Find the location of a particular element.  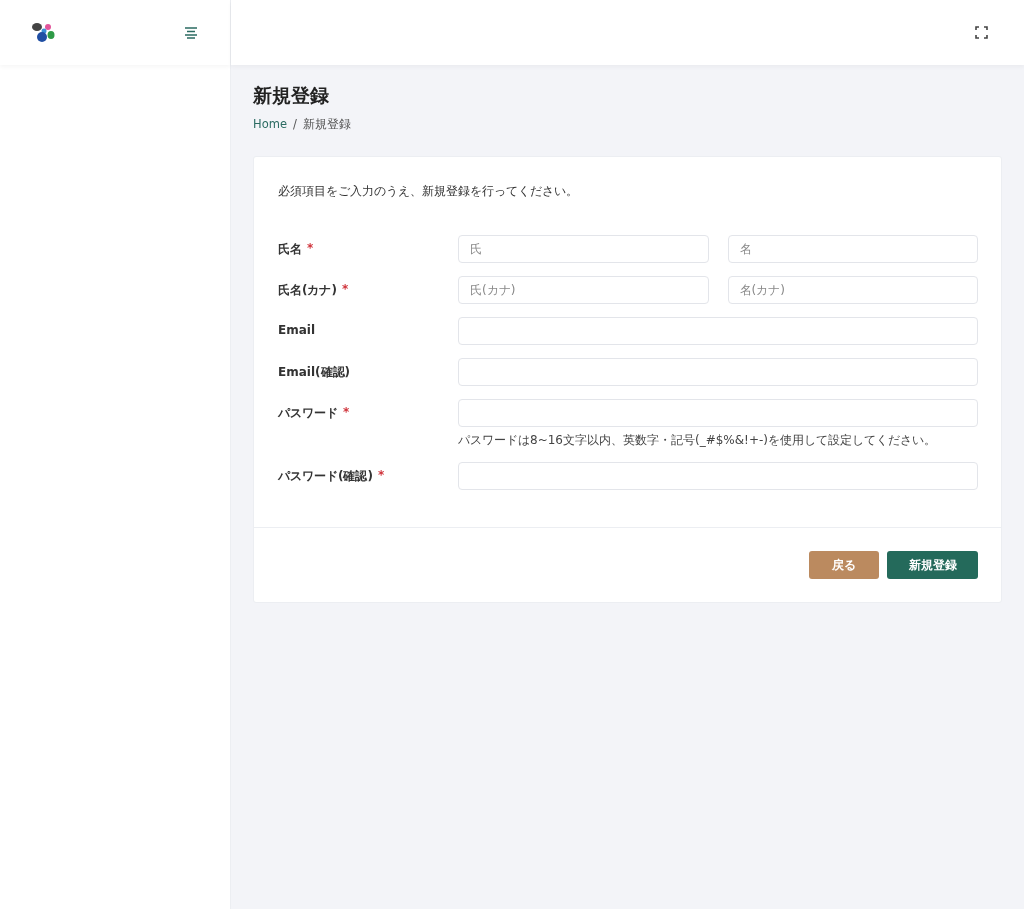

intro-text: 必須項目をご入力のうえ、新規登録を行ってください。 is located at coordinates (428, 191).